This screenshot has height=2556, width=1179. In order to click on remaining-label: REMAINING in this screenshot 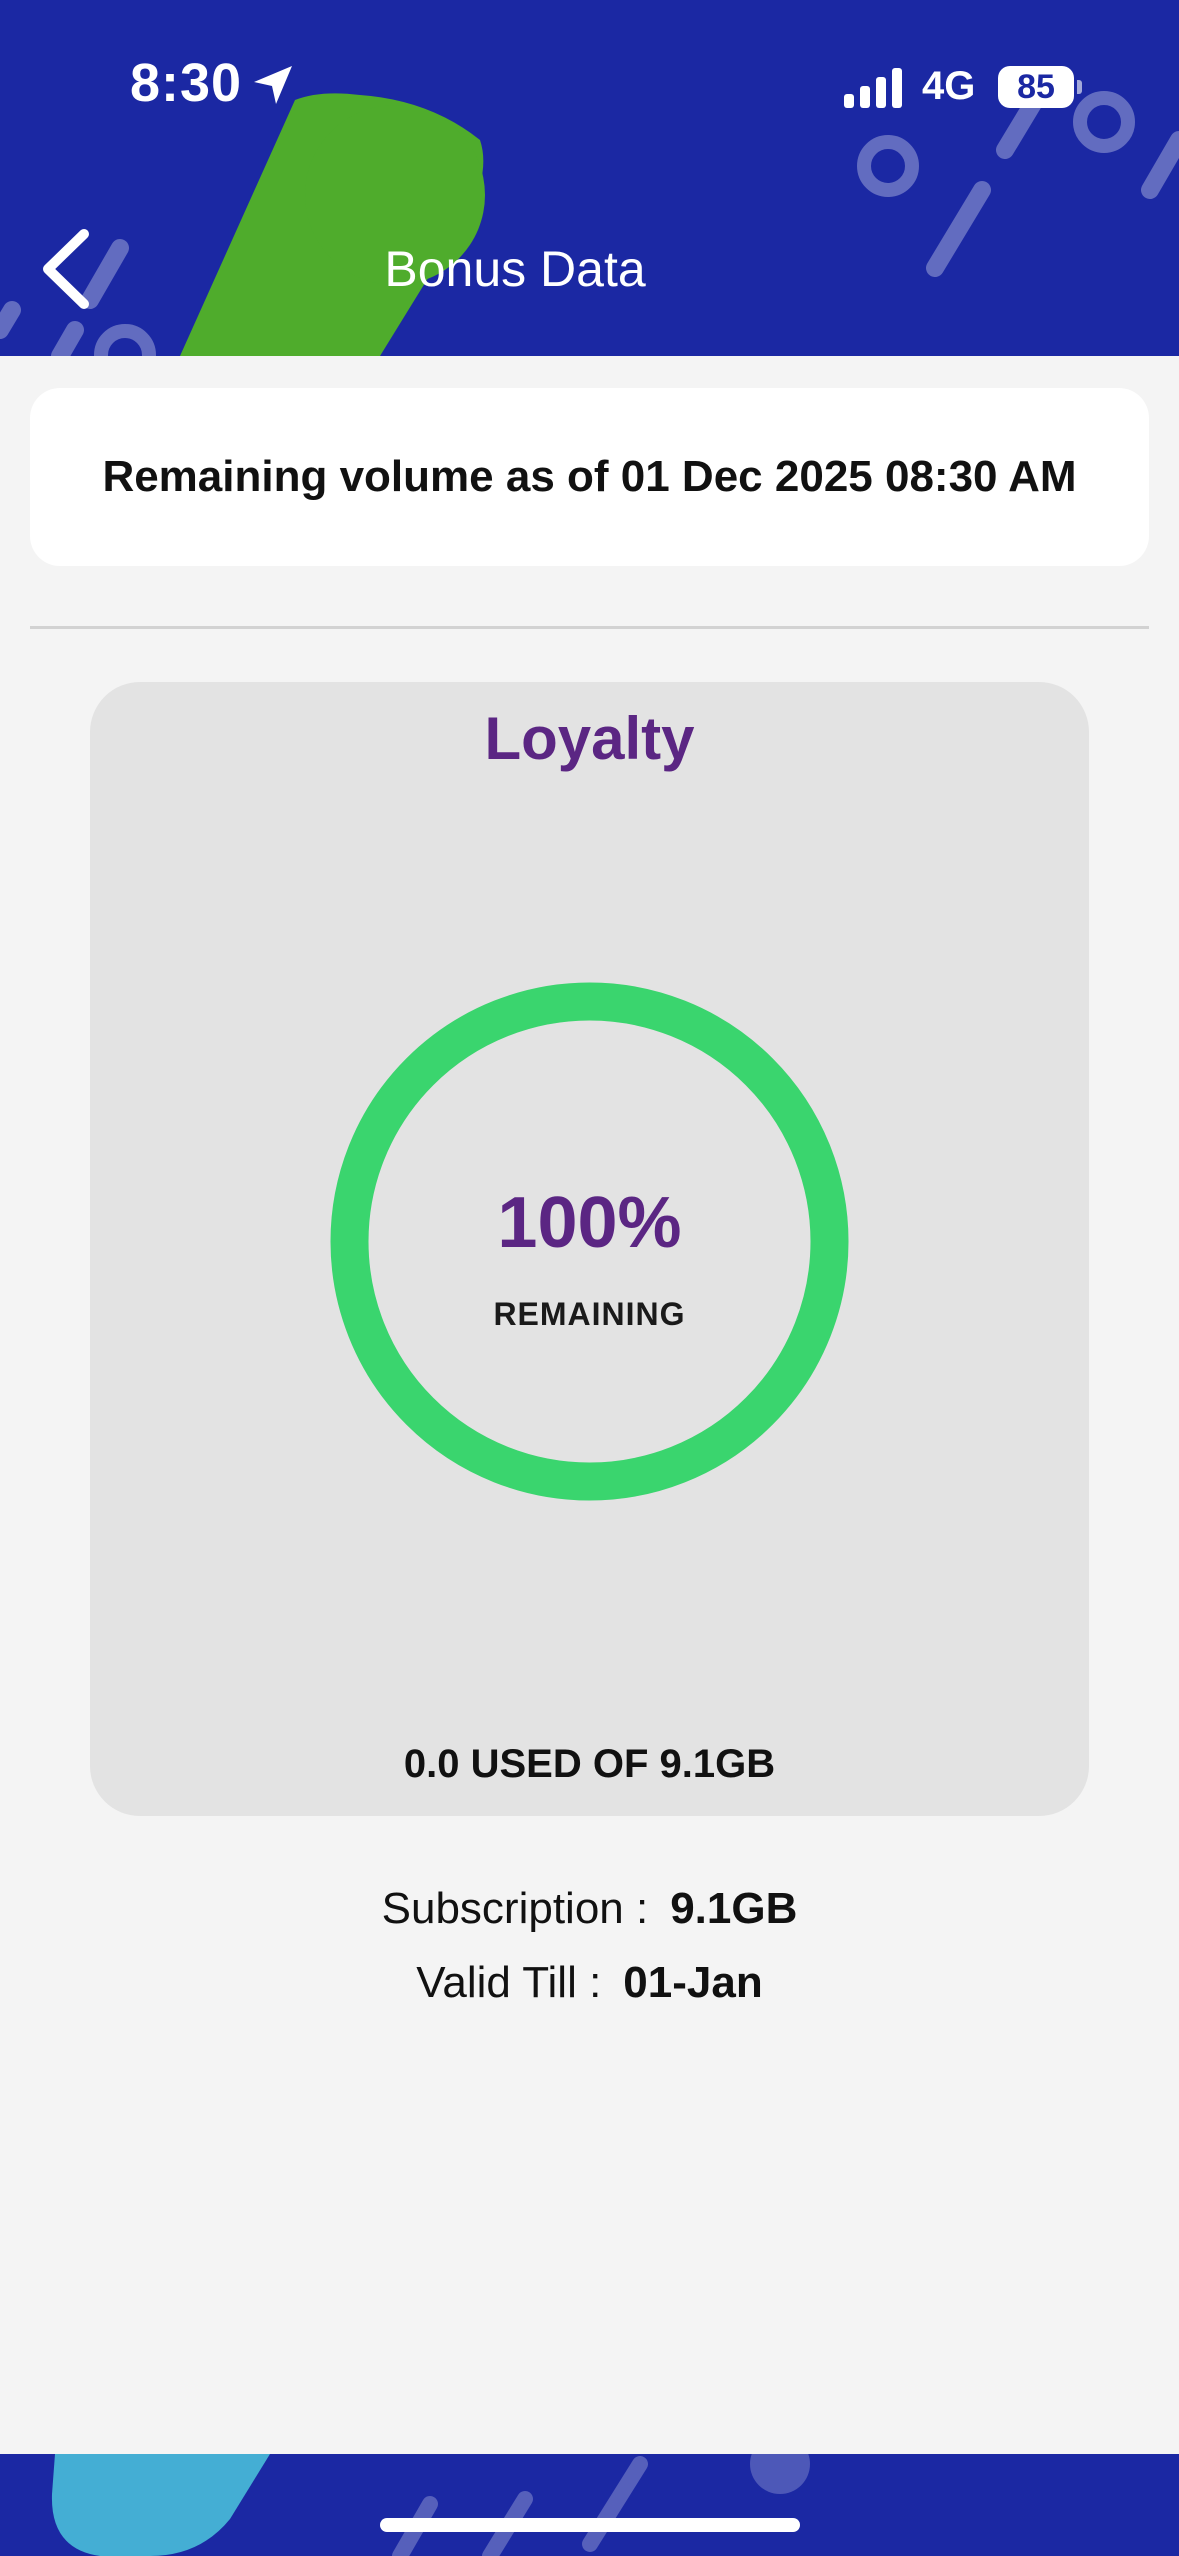, I will do `click(589, 1314)`.